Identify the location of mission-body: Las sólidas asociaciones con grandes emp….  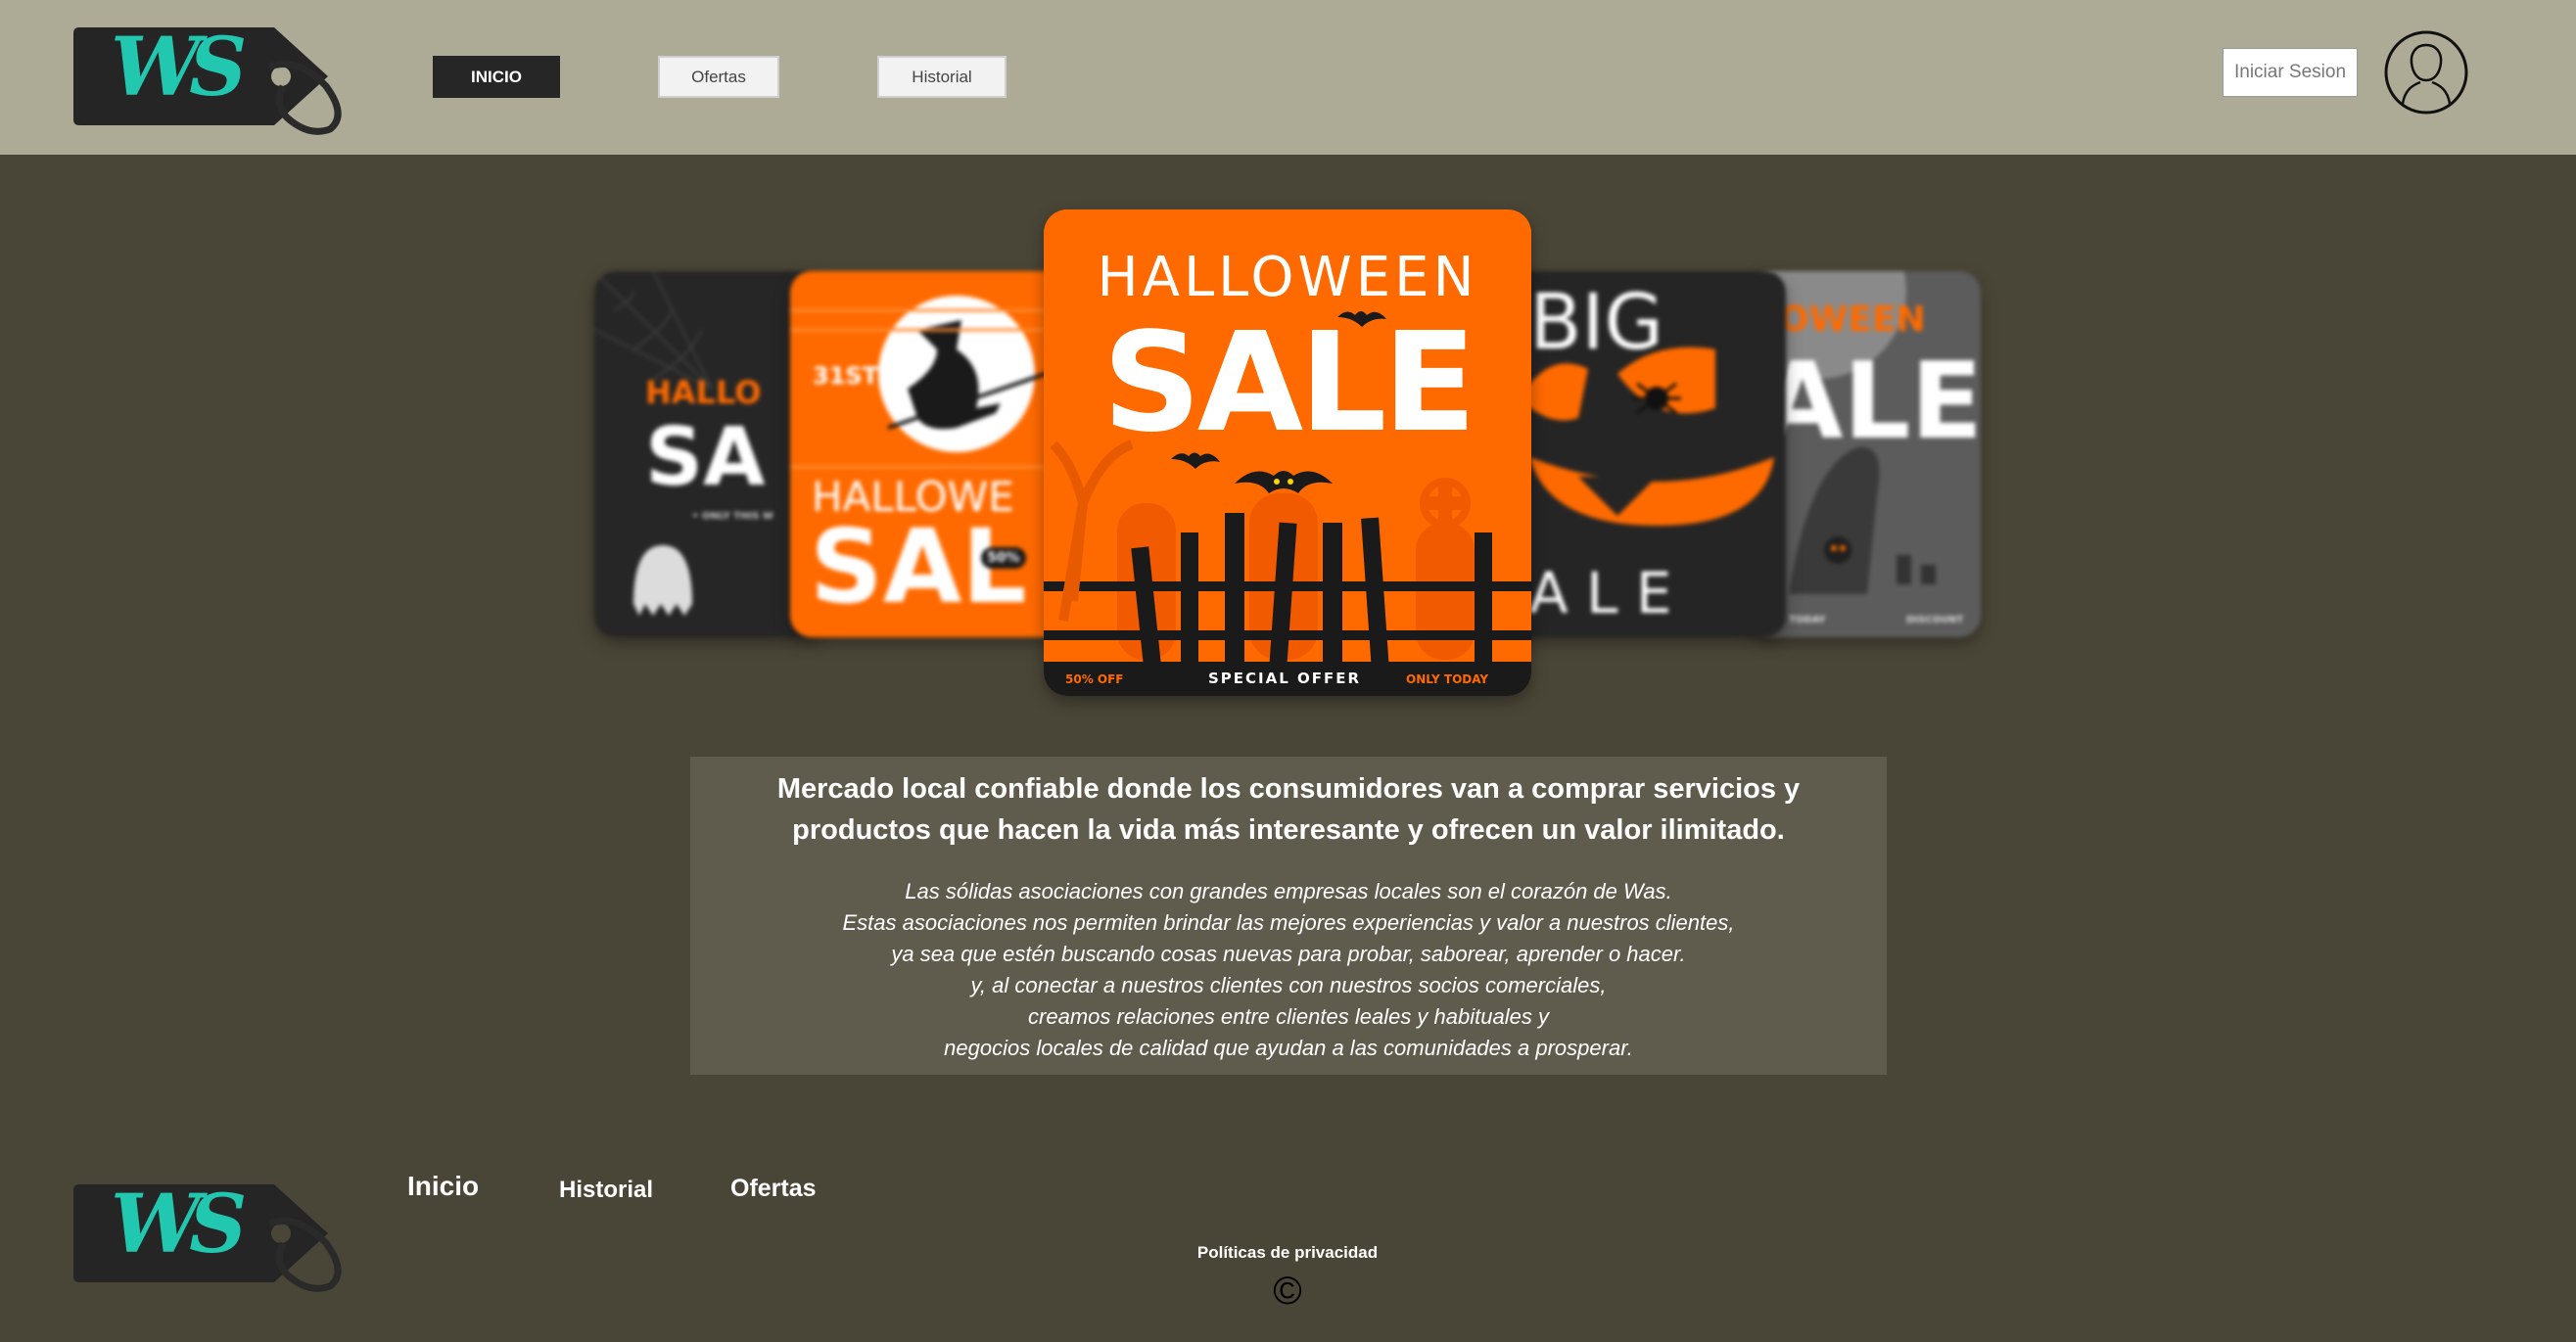
(1288, 970).